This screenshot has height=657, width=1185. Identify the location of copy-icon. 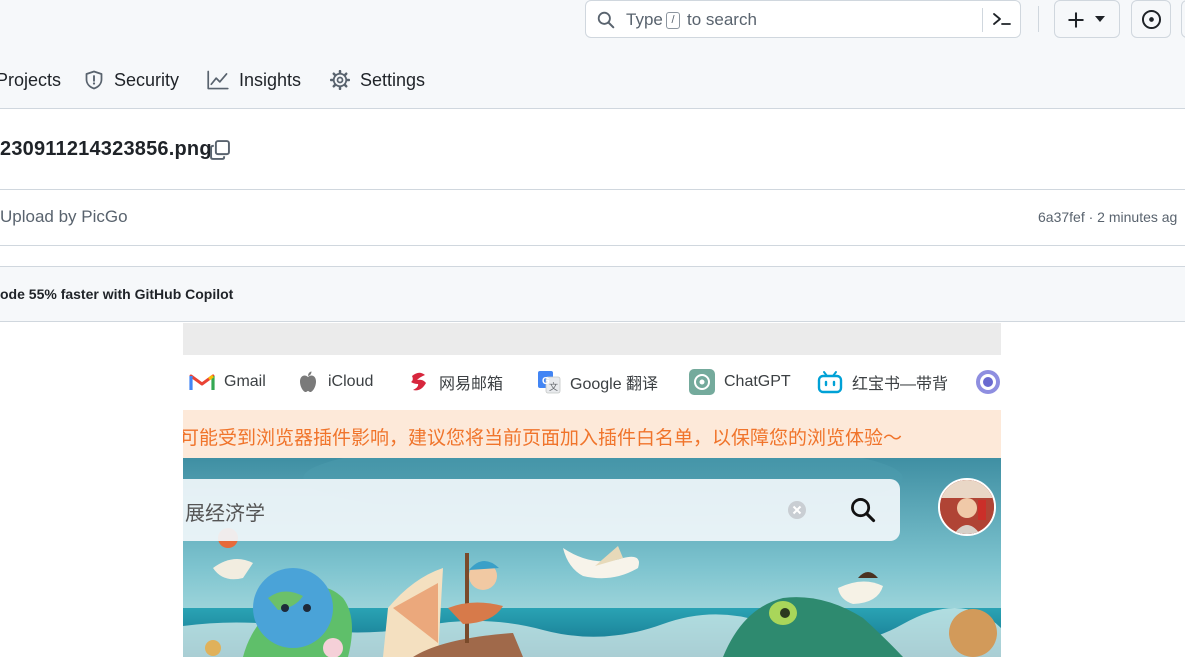
(220, 150).